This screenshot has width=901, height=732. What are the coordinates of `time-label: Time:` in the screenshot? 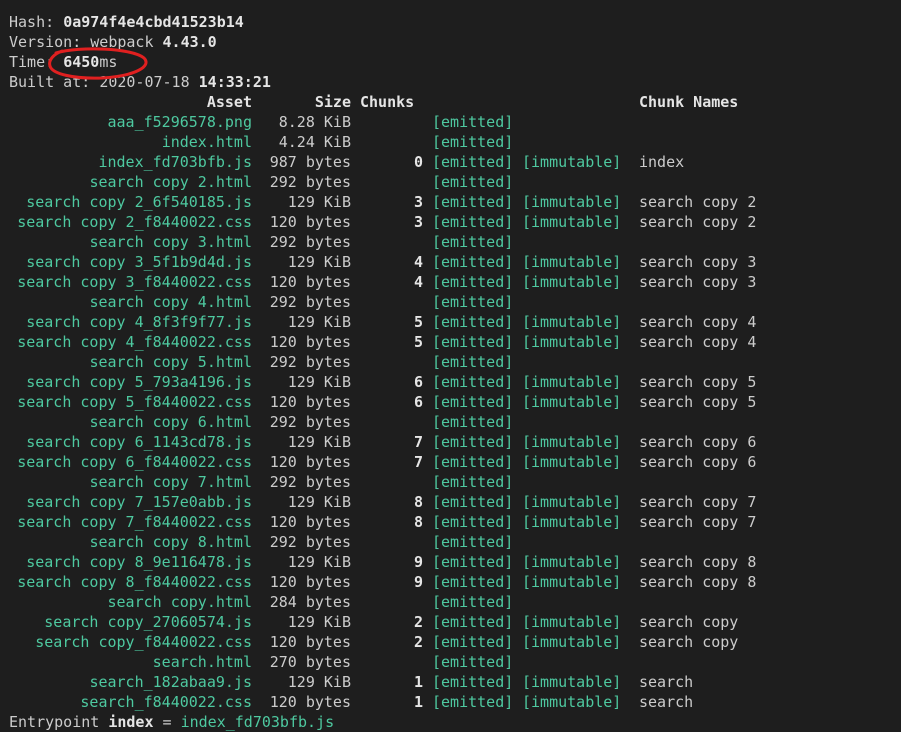 It's located at (36, 62).